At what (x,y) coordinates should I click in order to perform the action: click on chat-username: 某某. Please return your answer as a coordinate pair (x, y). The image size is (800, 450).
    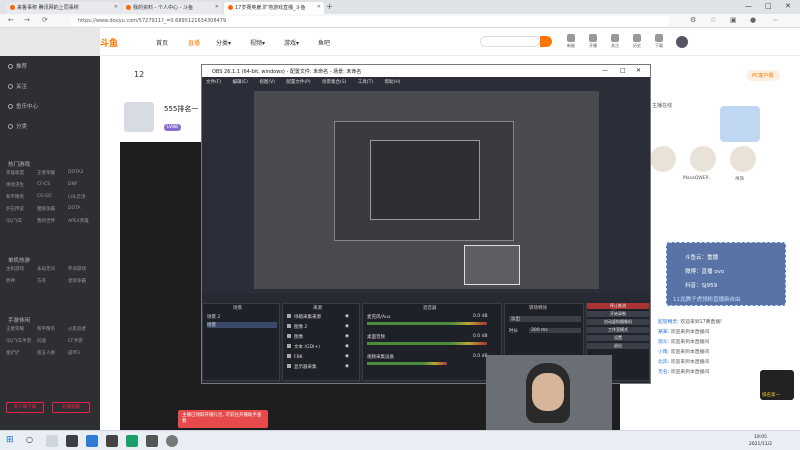
    Looking at the image, I should click on (663, 332).